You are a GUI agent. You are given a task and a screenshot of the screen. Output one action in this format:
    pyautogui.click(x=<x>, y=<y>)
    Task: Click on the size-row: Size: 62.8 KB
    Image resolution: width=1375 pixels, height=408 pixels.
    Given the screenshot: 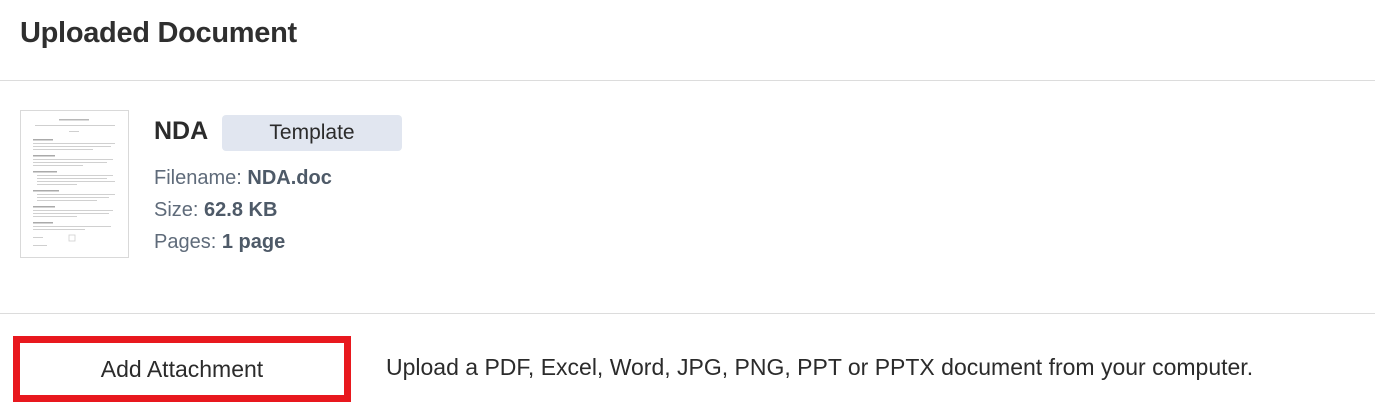 What is the action you would take?
    pyautogui.click(x=215, y=210)
    